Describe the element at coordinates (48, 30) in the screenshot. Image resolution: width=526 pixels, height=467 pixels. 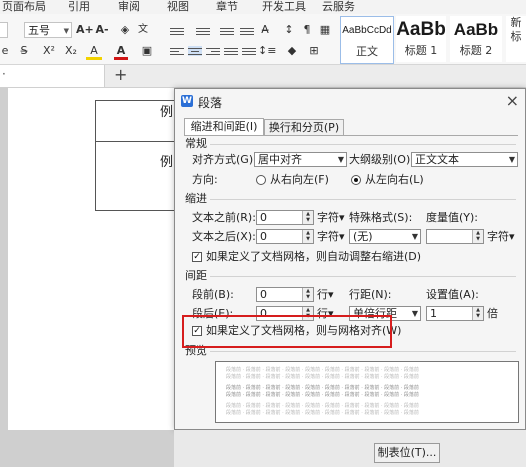
I see `font-size-combo: 五号 ▼` at that location.